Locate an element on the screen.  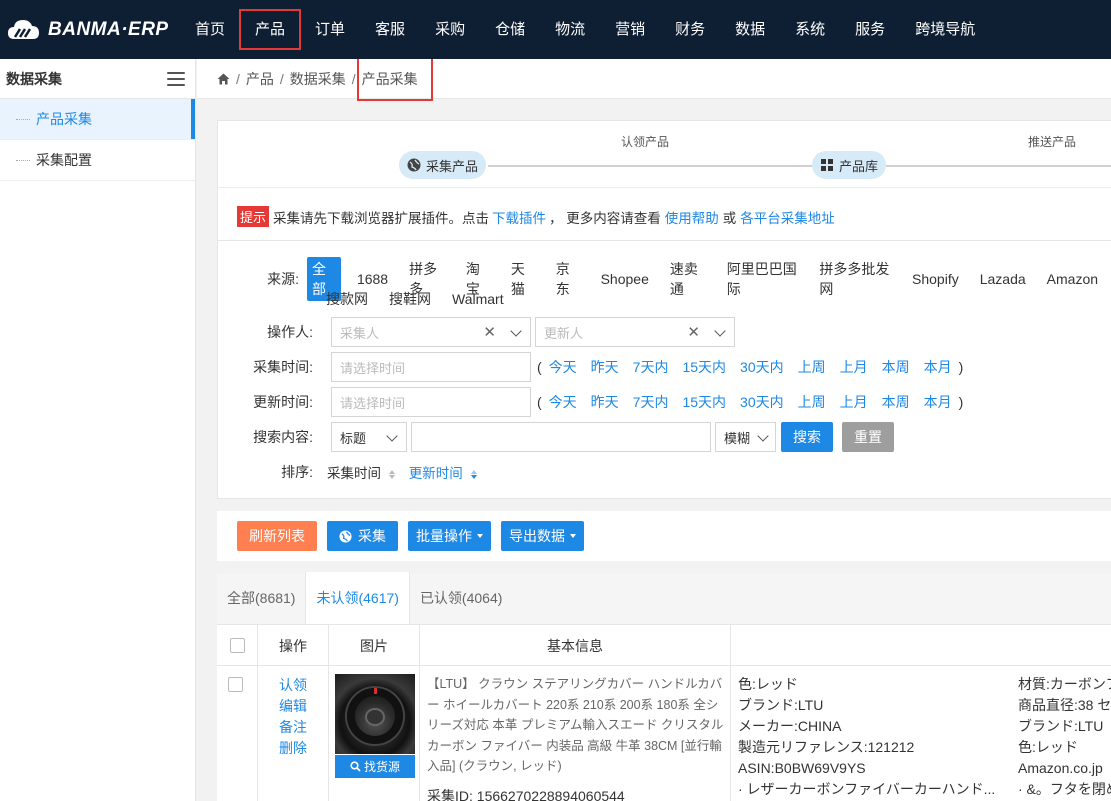
nav-item-orders: 订单 is located at coordinates (330, 29).